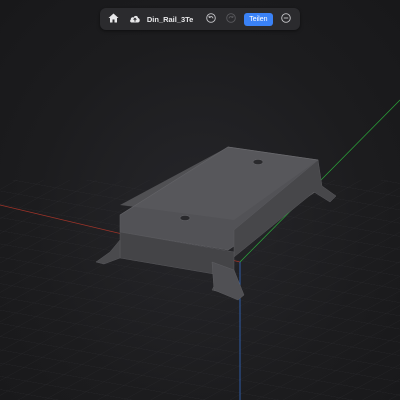  I want to click on cloud-upload-icon, so click(135, 19).